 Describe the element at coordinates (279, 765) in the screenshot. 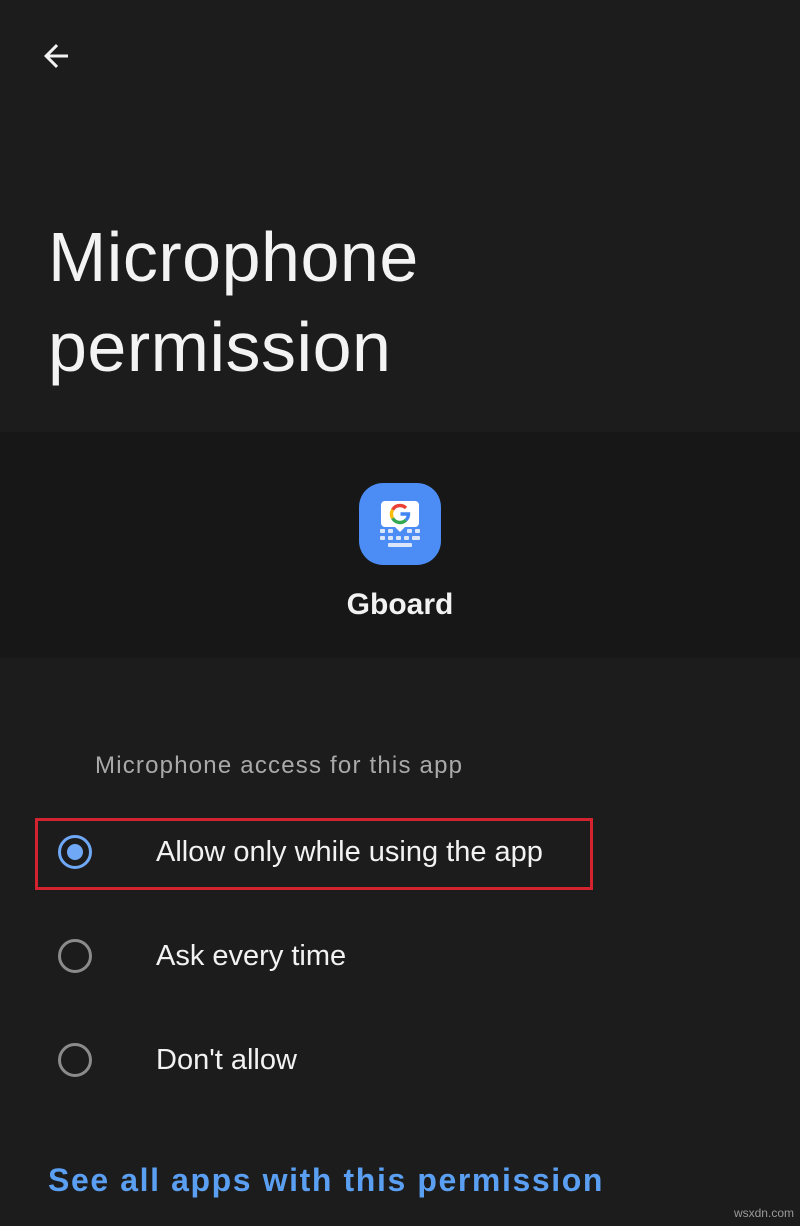

I see `section-label: Microphone access for this app` at that location.